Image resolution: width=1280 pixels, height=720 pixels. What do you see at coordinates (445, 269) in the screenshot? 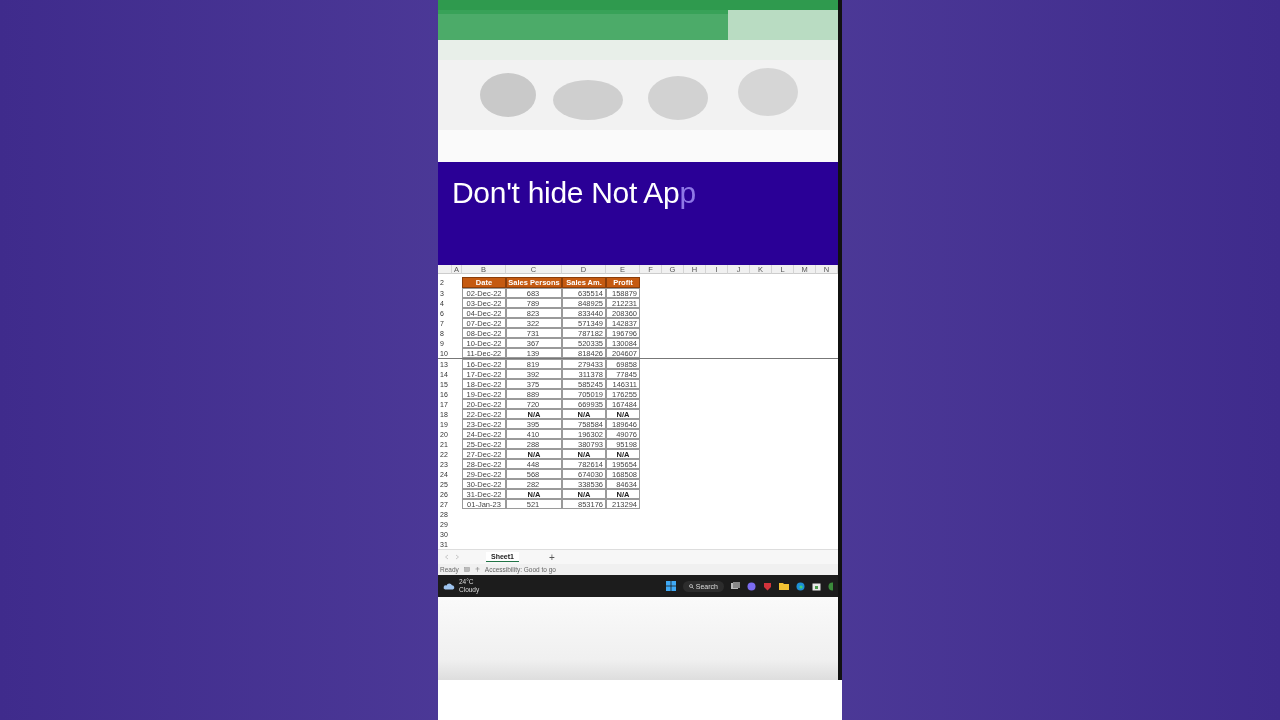
I see `select-all-corner` at bounding box center [445, 269].